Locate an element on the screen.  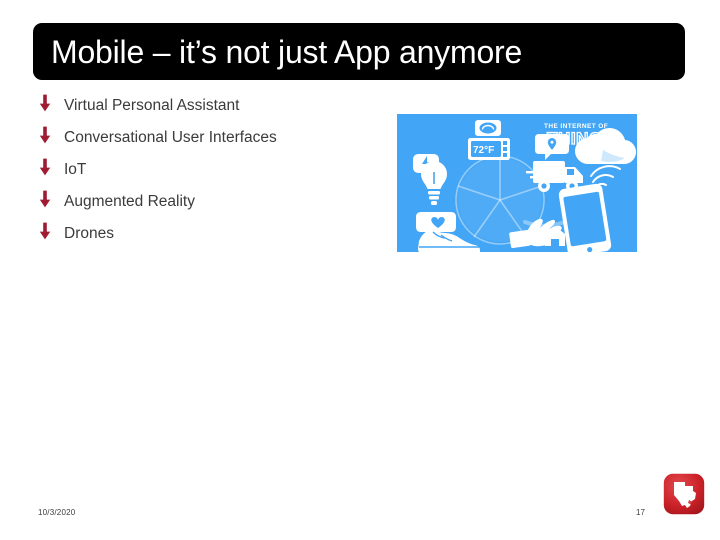
list-item: Conversational User Interfaces is located at coordinates (208, 140).